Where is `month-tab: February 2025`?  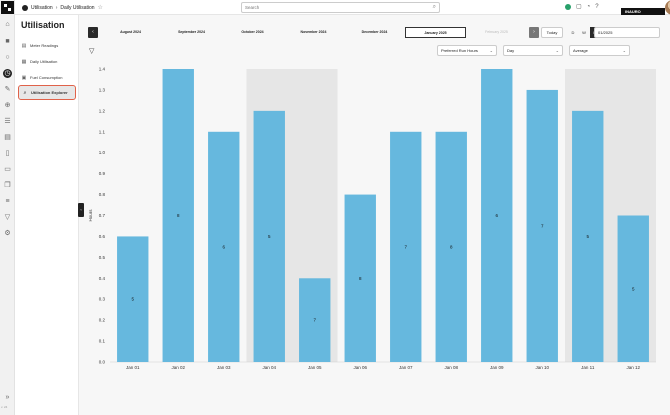 month-tab: February 2025 is located at coordinates (496, 32).